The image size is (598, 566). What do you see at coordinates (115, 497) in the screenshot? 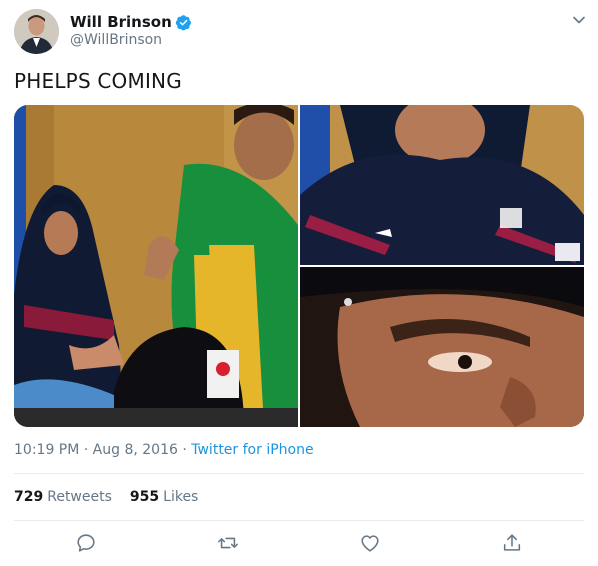
I see `tweet-stats: 729 Retweets 955 Likes` at bounding box center [115, 497].